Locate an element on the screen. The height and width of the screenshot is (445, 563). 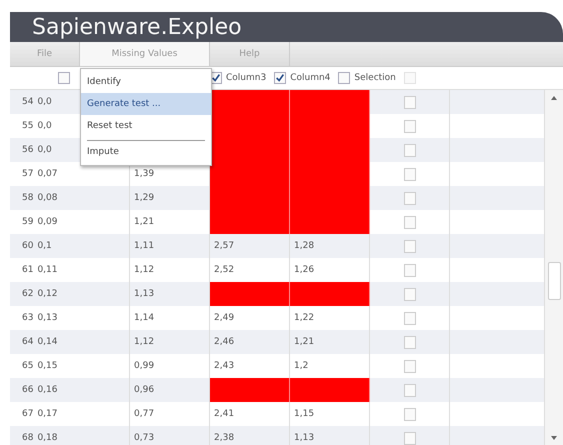
row-number: 56 is located at coordinates (28, 150).